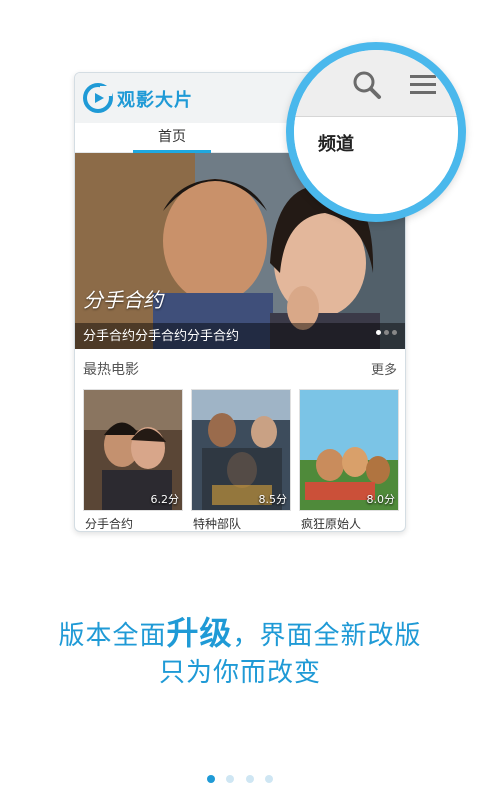  Describe the element at coordinates (381, 499) in the screenshot. I see `movie-score: 8.0分` at that location.